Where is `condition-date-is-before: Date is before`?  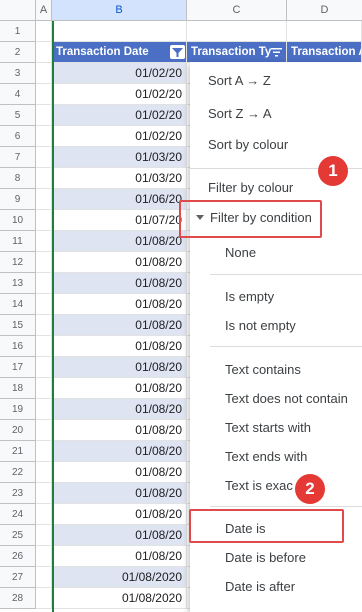 condition-date-is-before: Date is before is located at coordinates (265, 557).